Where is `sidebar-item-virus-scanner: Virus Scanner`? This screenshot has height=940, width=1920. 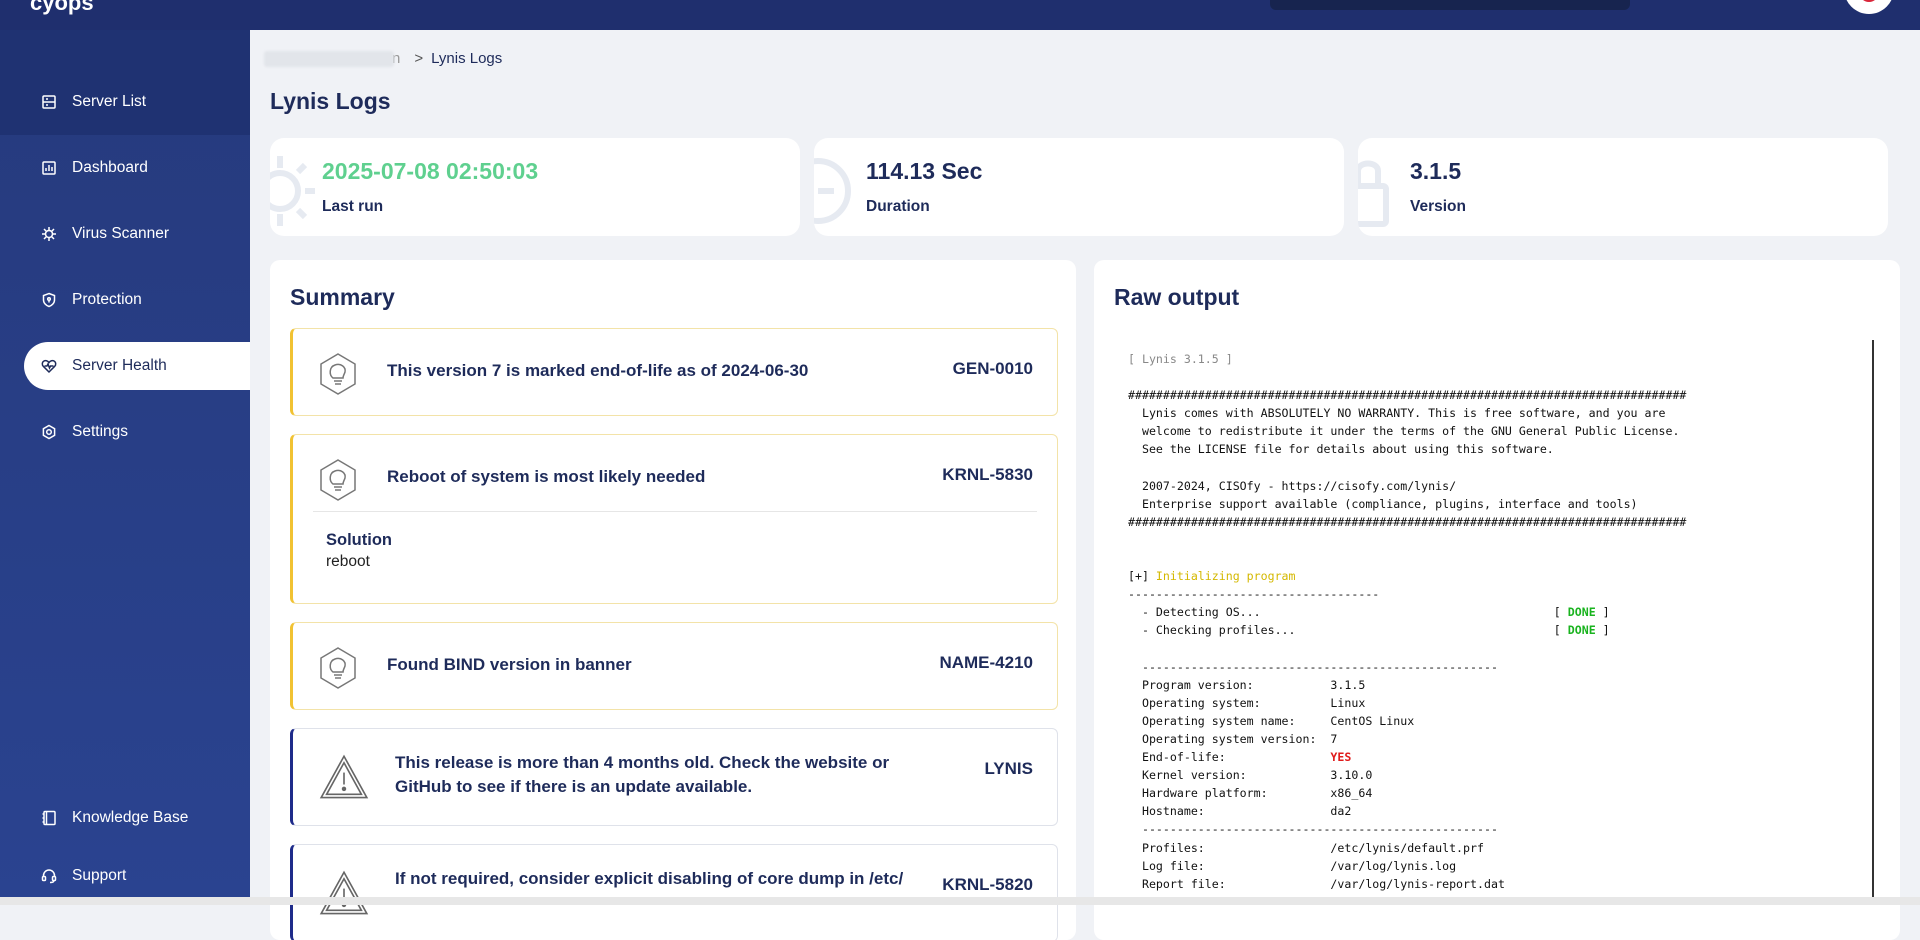
sidebar-item-virus-scanner: Virus Scanner is located at coordinates (137, 234).